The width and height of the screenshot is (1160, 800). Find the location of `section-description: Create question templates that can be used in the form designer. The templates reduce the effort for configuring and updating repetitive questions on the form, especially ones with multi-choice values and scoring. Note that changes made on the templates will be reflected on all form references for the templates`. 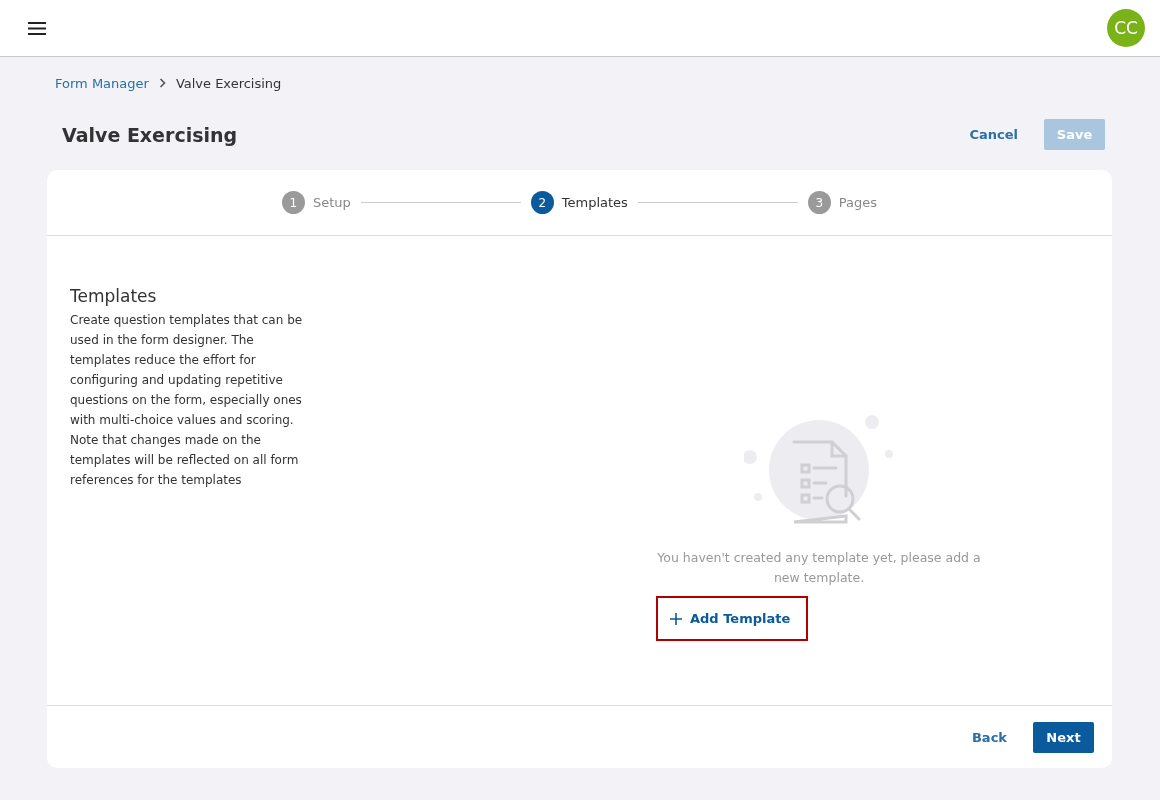

section-description: Create question templates that can be used in the form designer. The templates reduce the effort for configuring and updating repetitive questions on the form, especially ones with multi-choice values and scoring. Note that changes made on the templates will be reflected on all form references for the templates is located at coordinates (187, 400).